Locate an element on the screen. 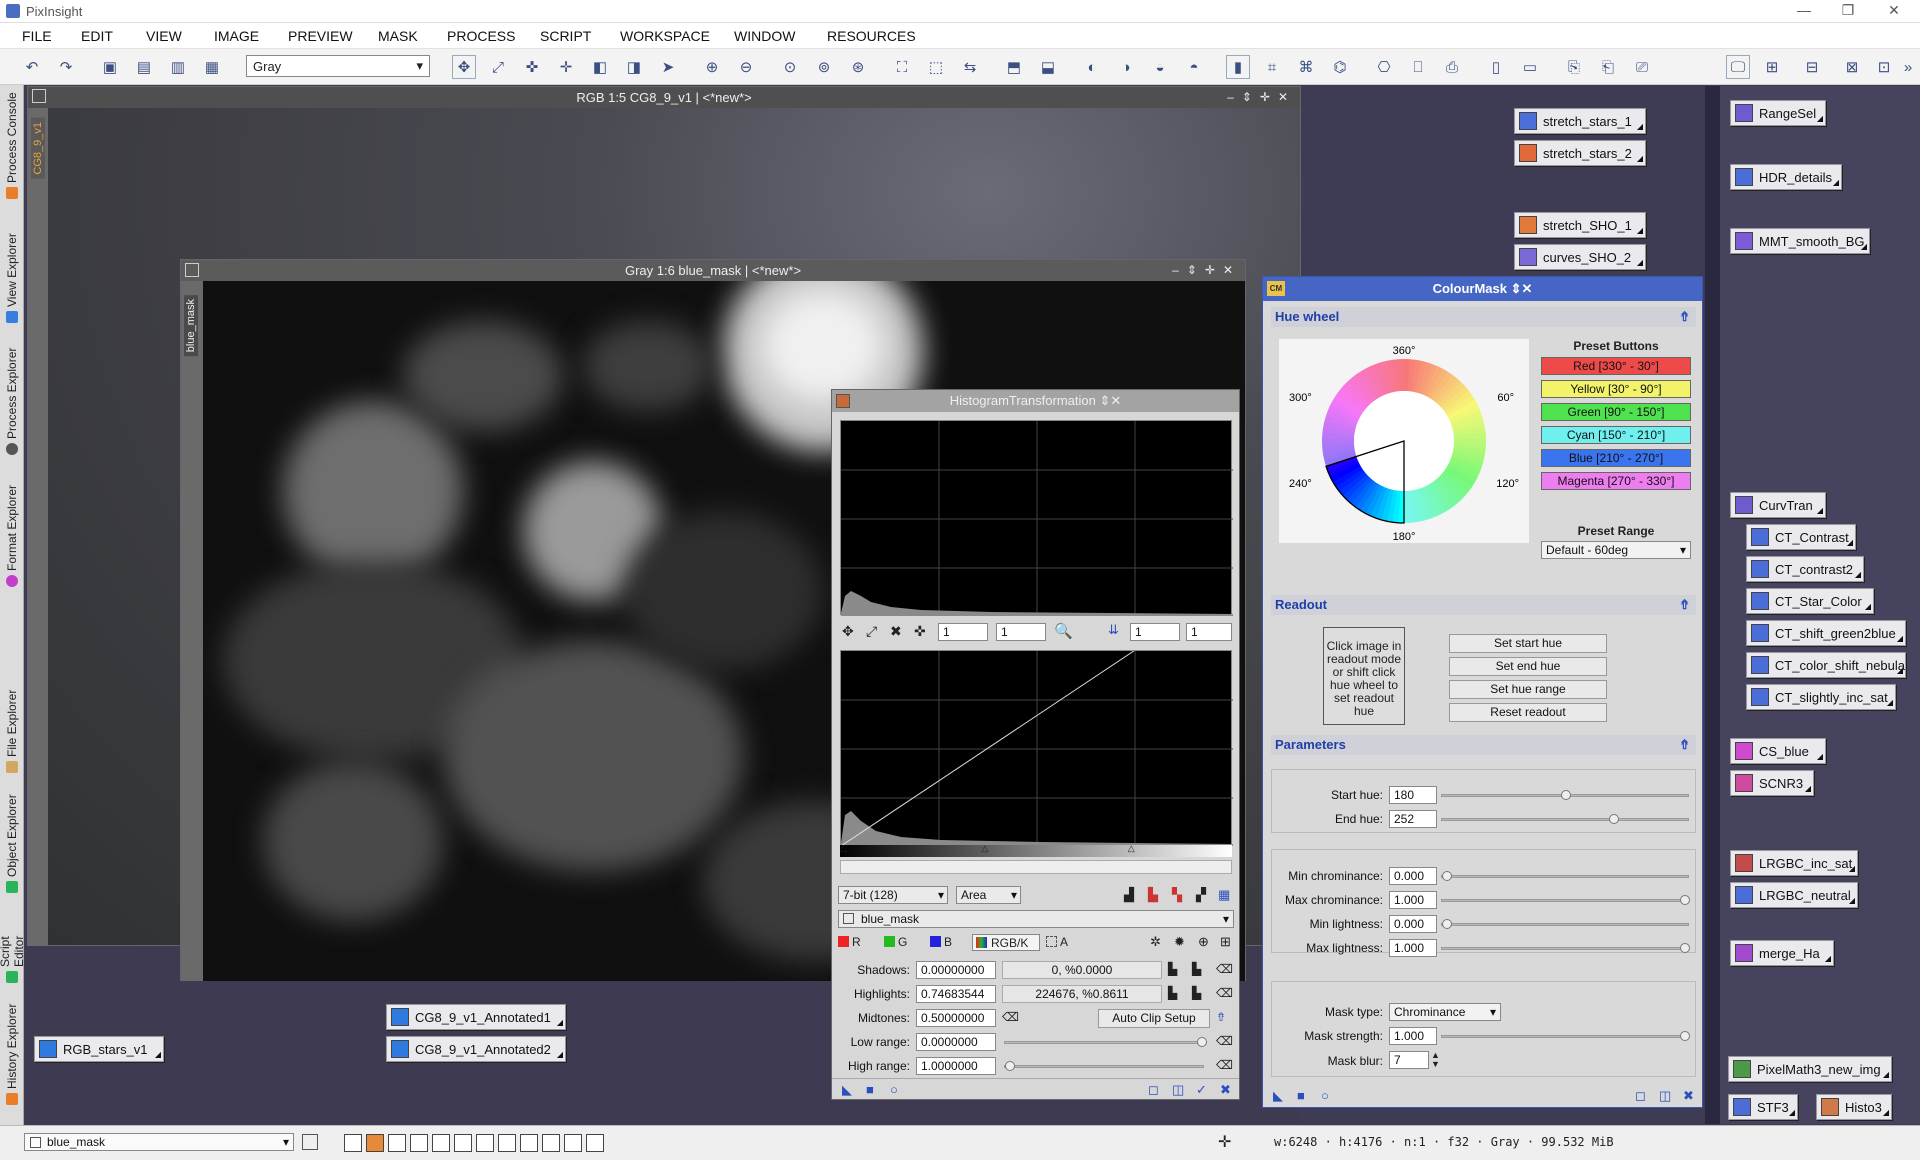 The height and width of the screenshot is (1160, 1920). auto-shadows-icon: ▙ is located at coordinates (1196, 969).